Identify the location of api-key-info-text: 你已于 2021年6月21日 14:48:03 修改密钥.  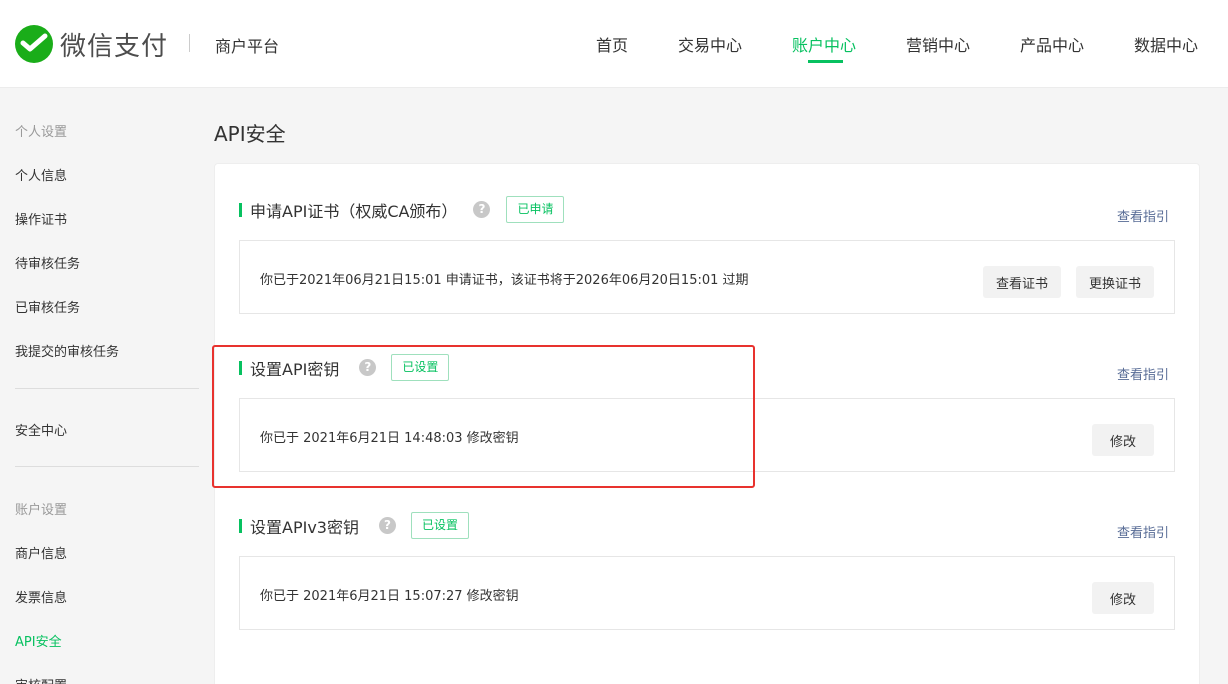
(389, 438).